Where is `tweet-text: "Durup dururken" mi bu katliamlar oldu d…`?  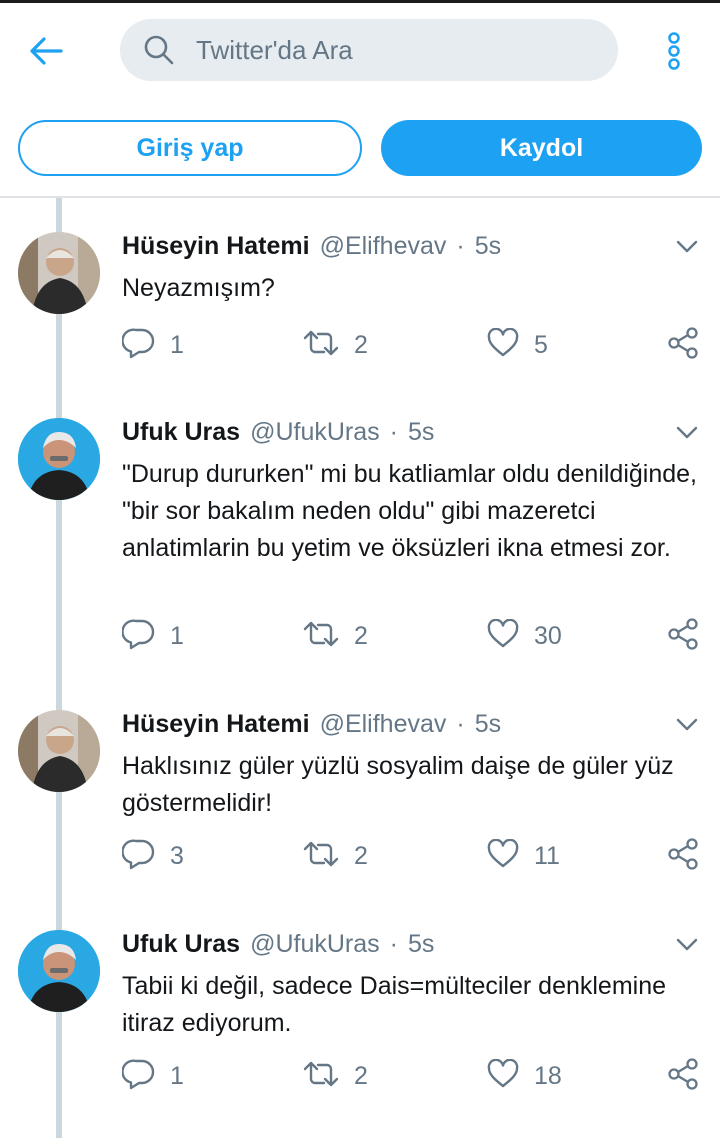
tweet-text: "Durup dururken" mi bu katliamlar oldu d… is located at coordinates (409, 511).